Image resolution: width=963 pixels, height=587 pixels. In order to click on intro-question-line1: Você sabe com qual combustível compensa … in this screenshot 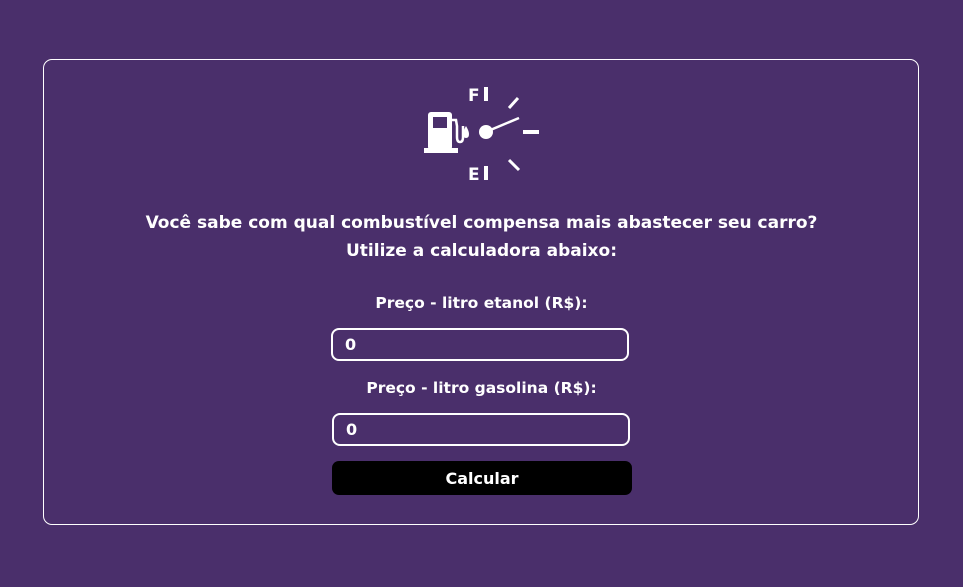, I will do `click(481, 223)`.